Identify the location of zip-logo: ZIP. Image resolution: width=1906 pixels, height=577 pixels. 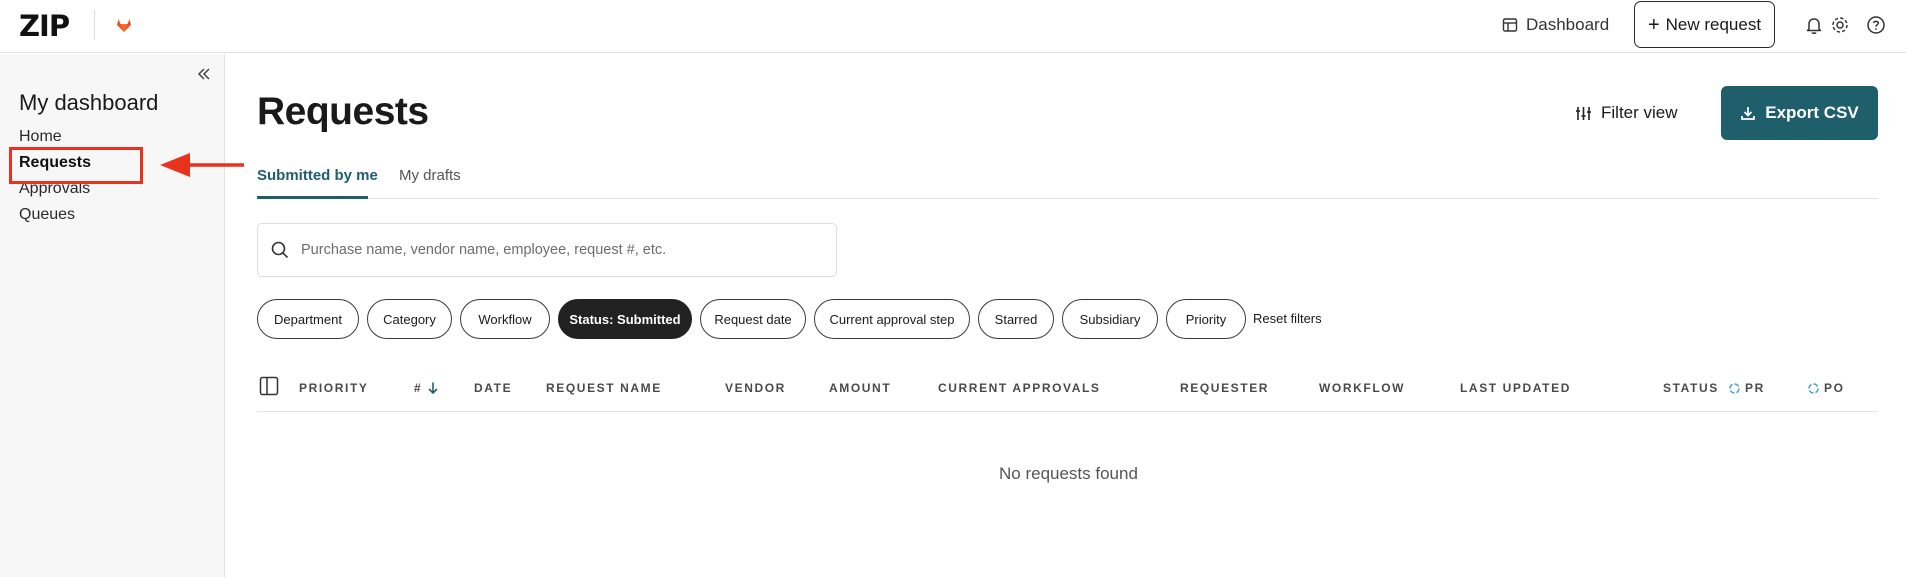
(44, 26).